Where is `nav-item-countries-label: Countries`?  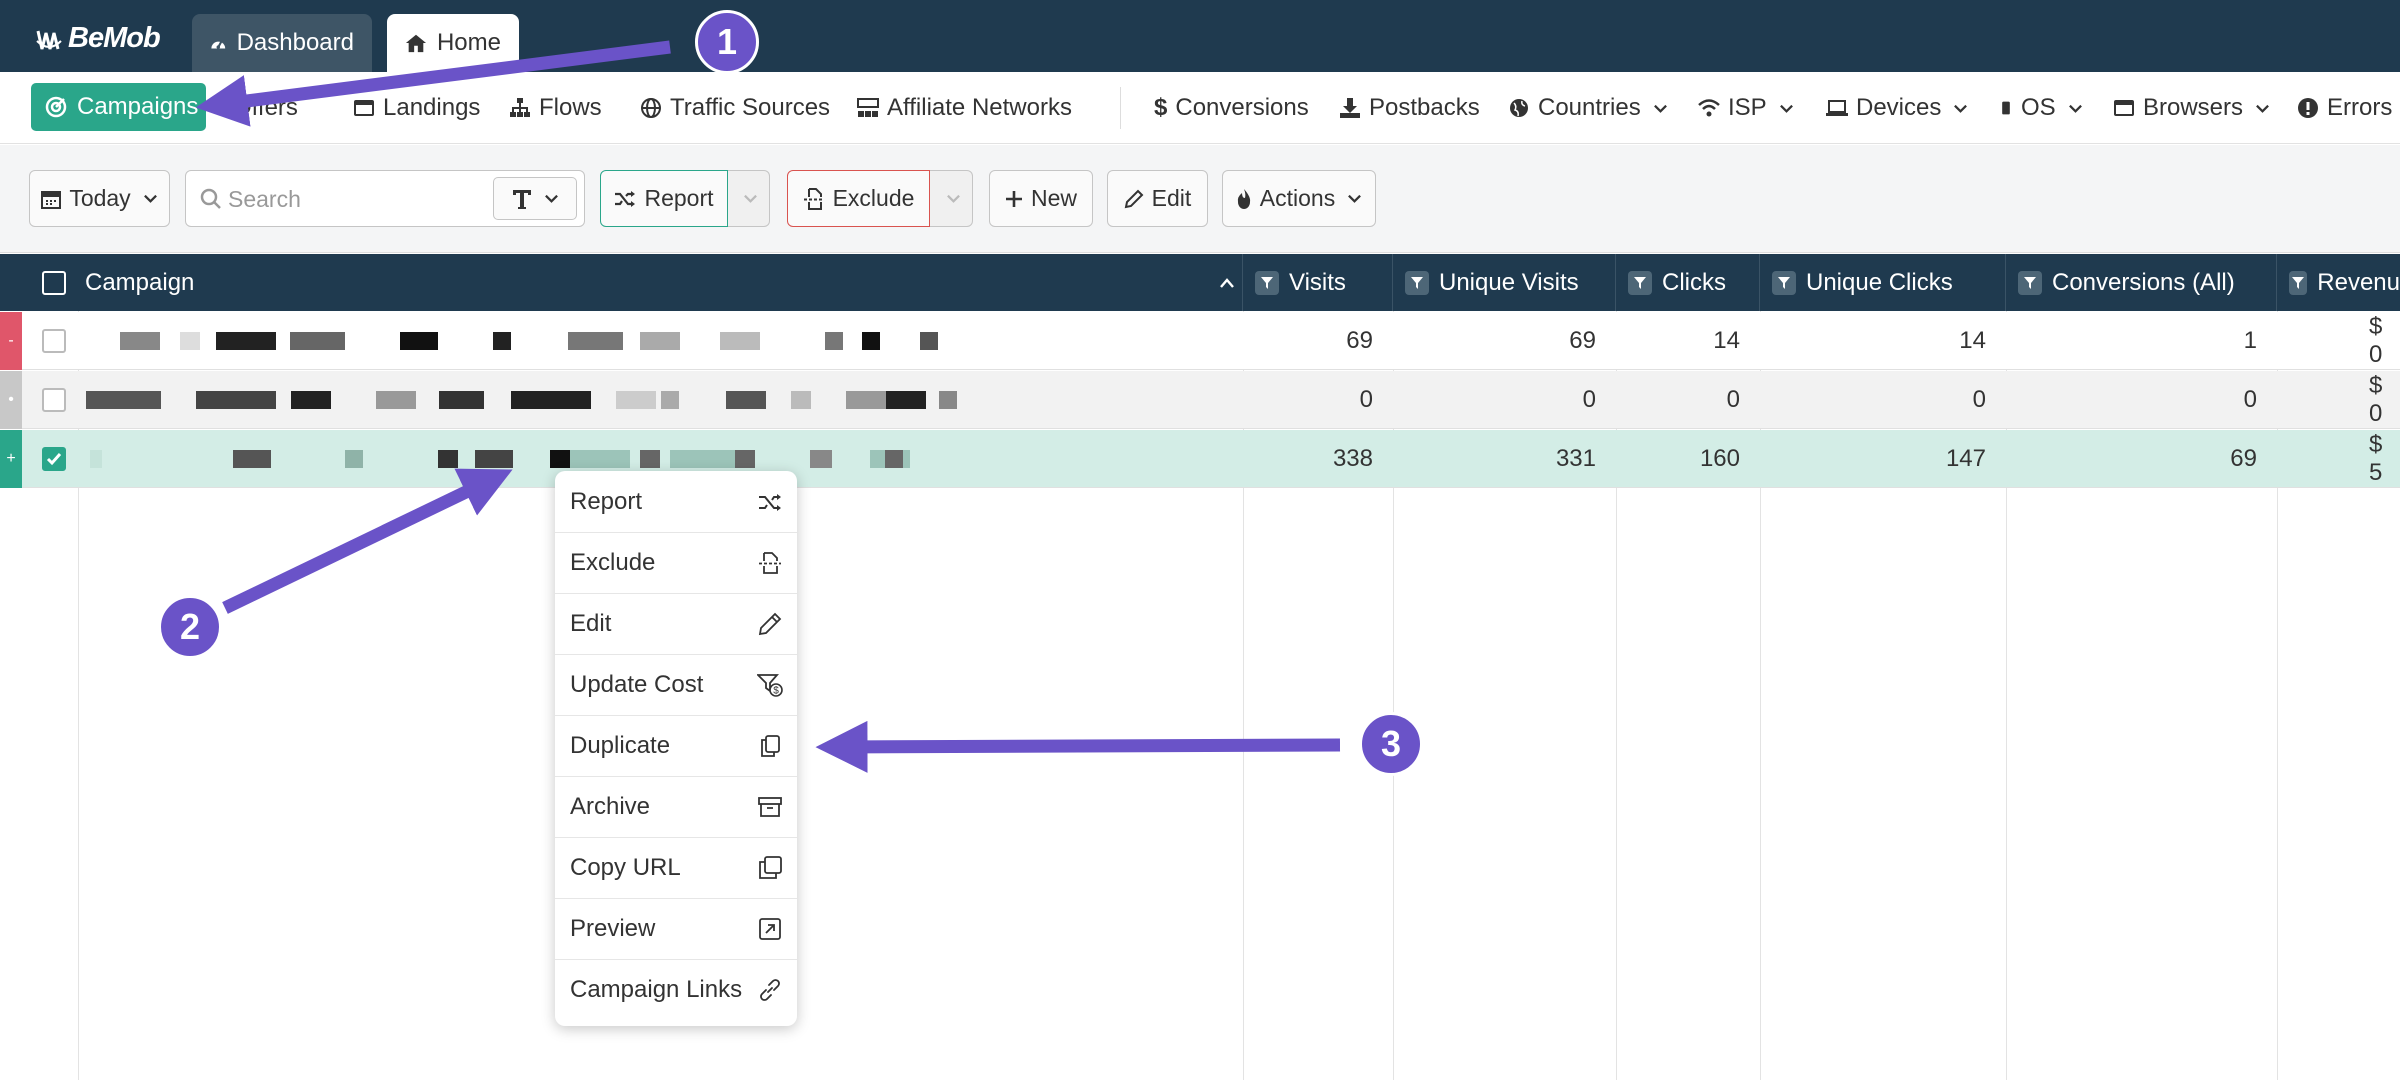 nav-item-countries-label: Countries is located at coordinates (1589, 107).